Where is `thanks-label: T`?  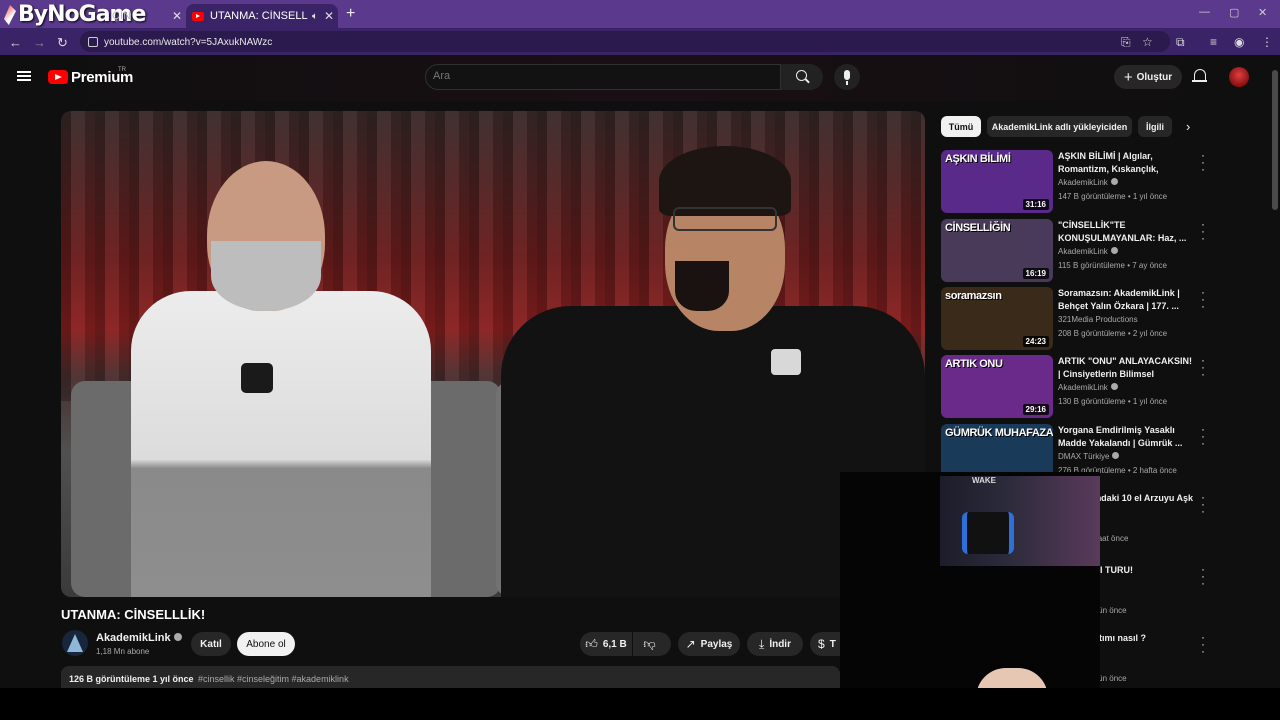 thanks-label: T is located at coordinates (832, 644).